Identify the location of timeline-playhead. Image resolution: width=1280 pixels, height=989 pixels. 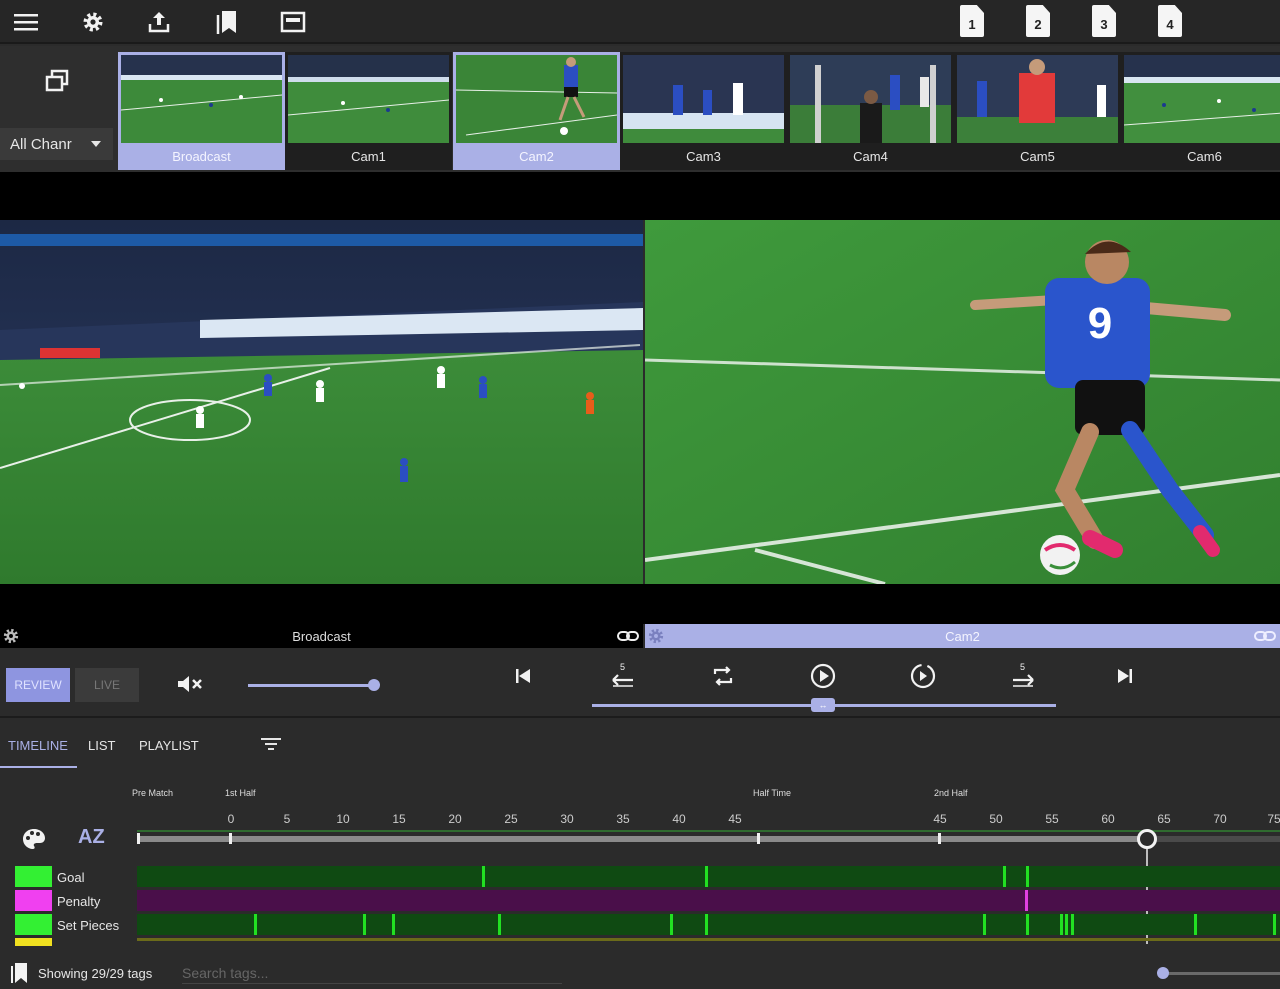
(1147, 839).